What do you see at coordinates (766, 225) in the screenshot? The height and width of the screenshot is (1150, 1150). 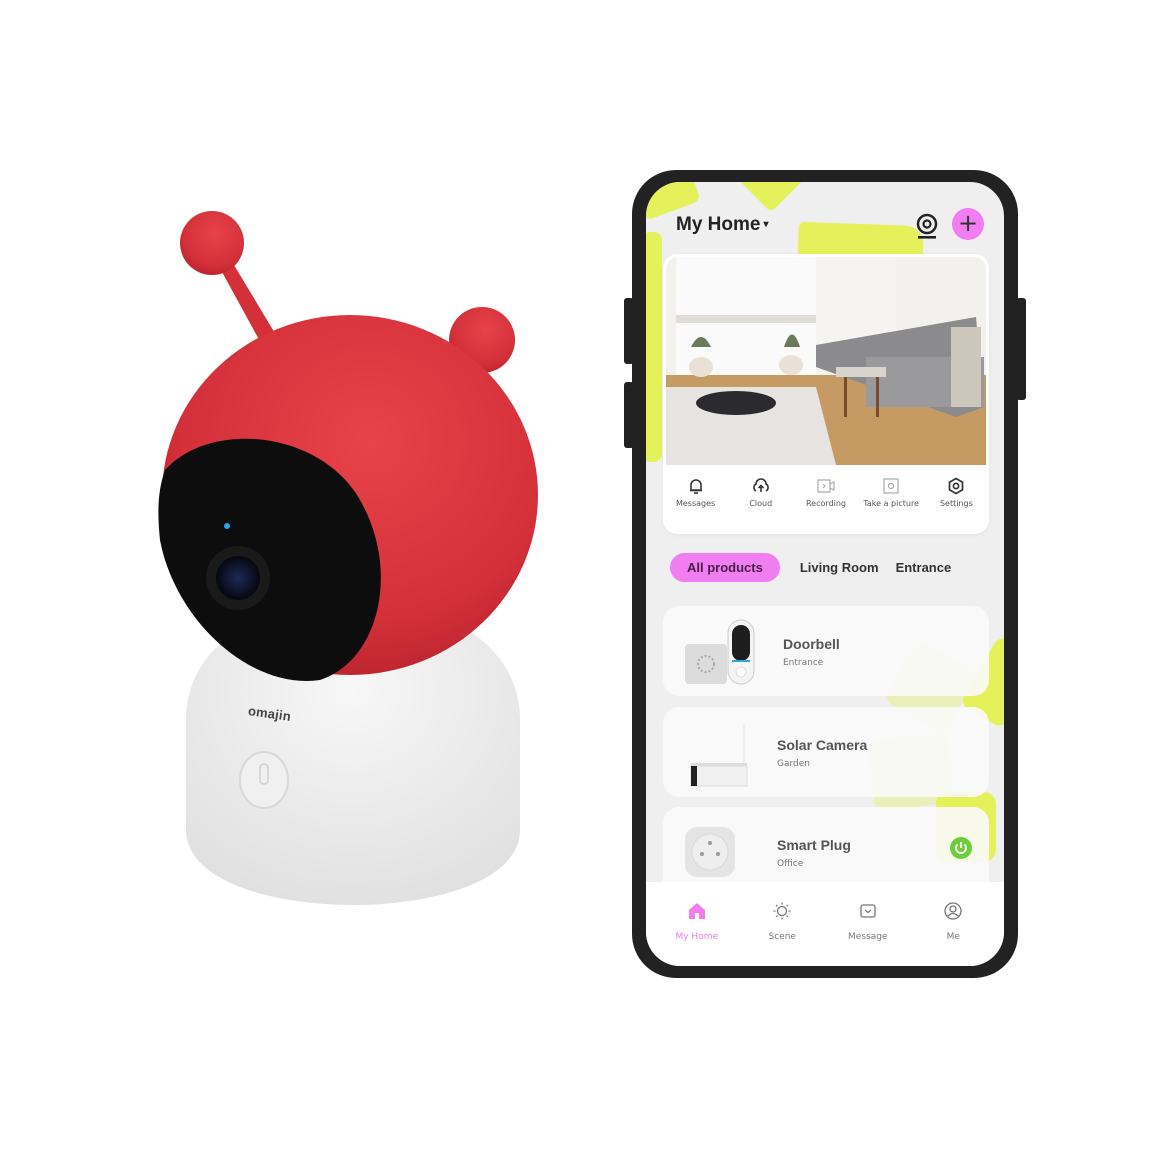 I see `chevron-down-icon: ▾` at bounding box center [766, 225].